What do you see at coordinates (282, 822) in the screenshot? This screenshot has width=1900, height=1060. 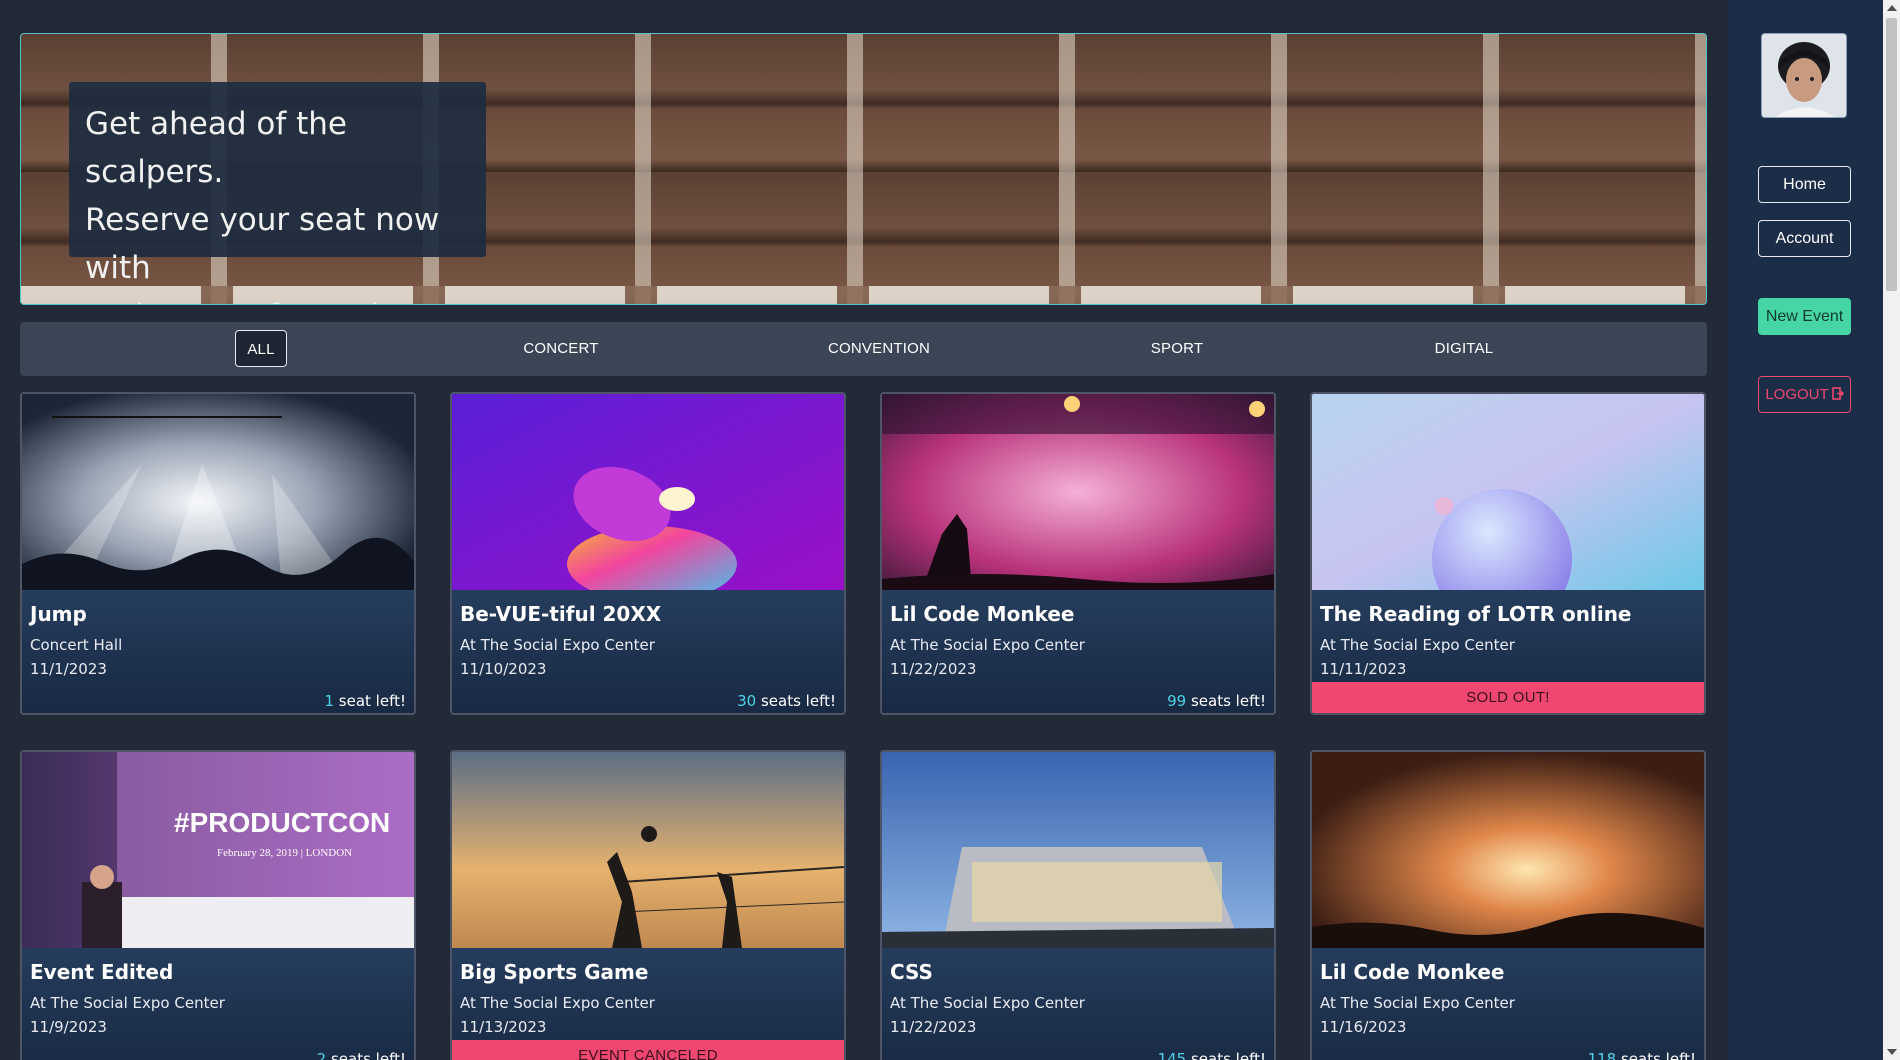 I see `image-text: #PRODUCTCON` at bounding box center [282, 822].